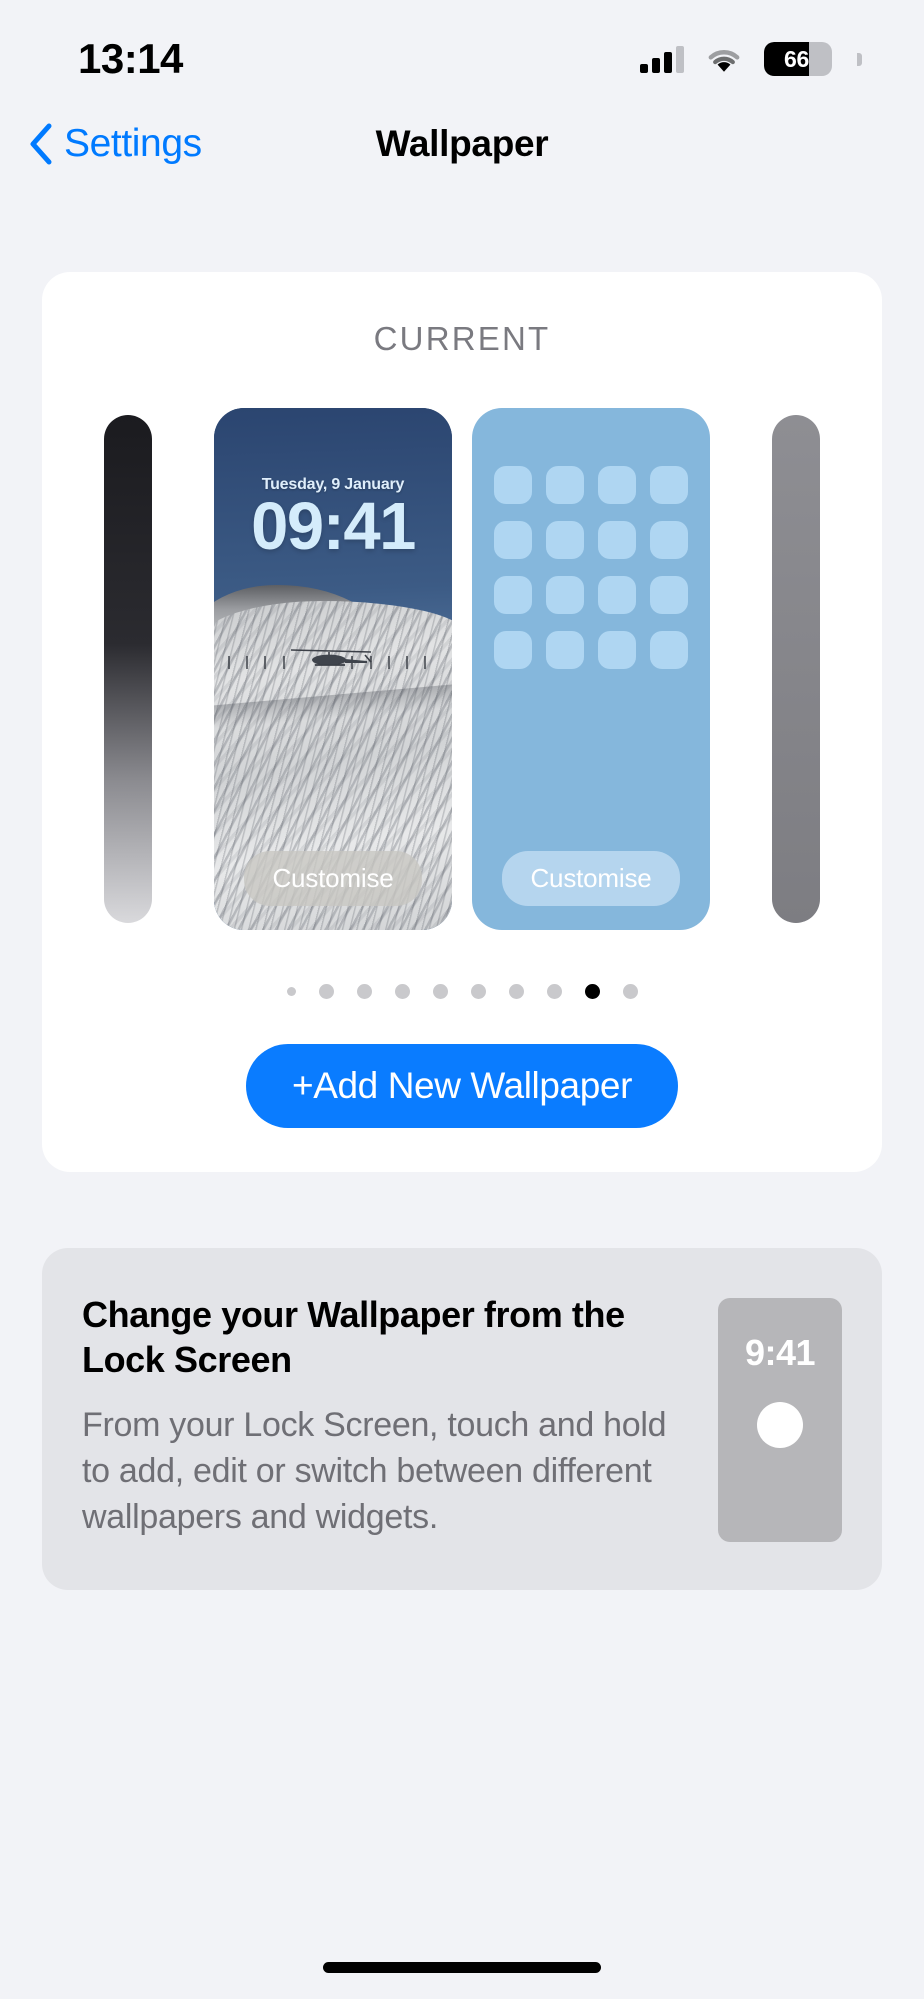 This screenshot has height=1999, width=924. I want to click on home-screen-preview: Customise, so click(591, 669).